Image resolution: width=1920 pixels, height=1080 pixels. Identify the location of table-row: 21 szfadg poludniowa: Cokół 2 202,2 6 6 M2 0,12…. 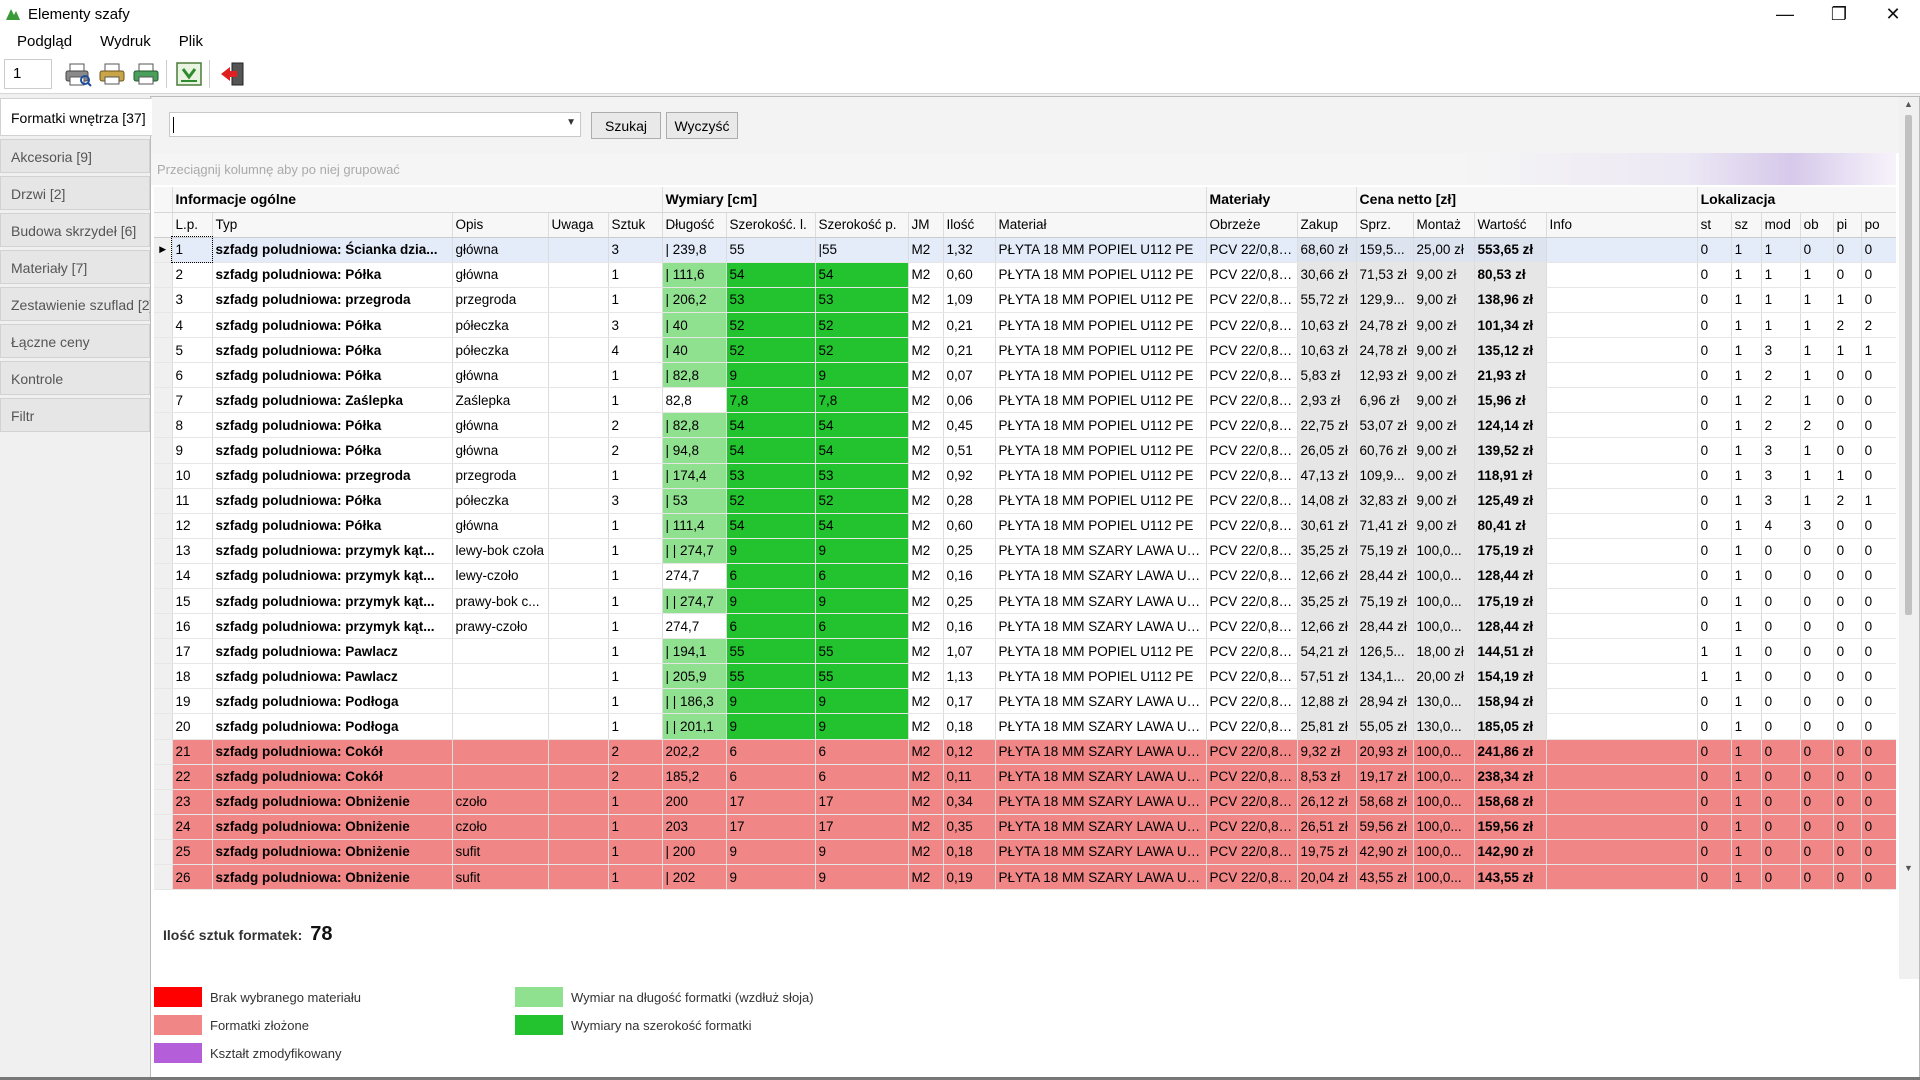
(1025, 752).